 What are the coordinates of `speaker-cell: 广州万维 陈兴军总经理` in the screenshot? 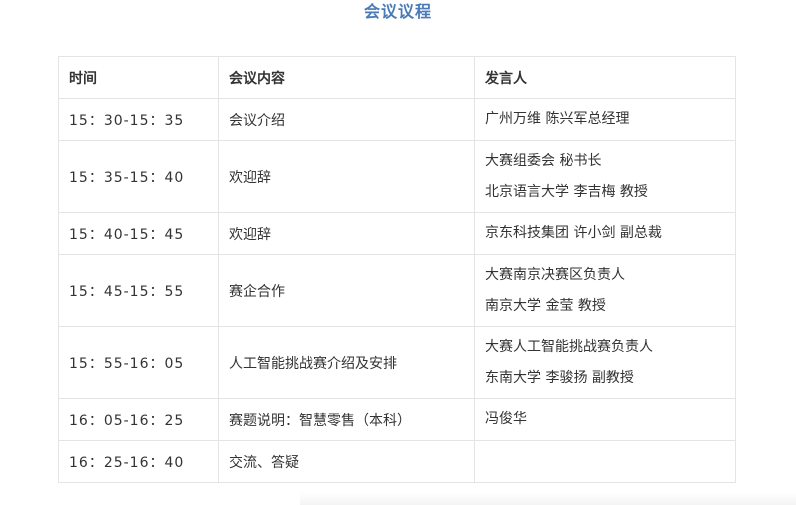 It's located at (605, 119).